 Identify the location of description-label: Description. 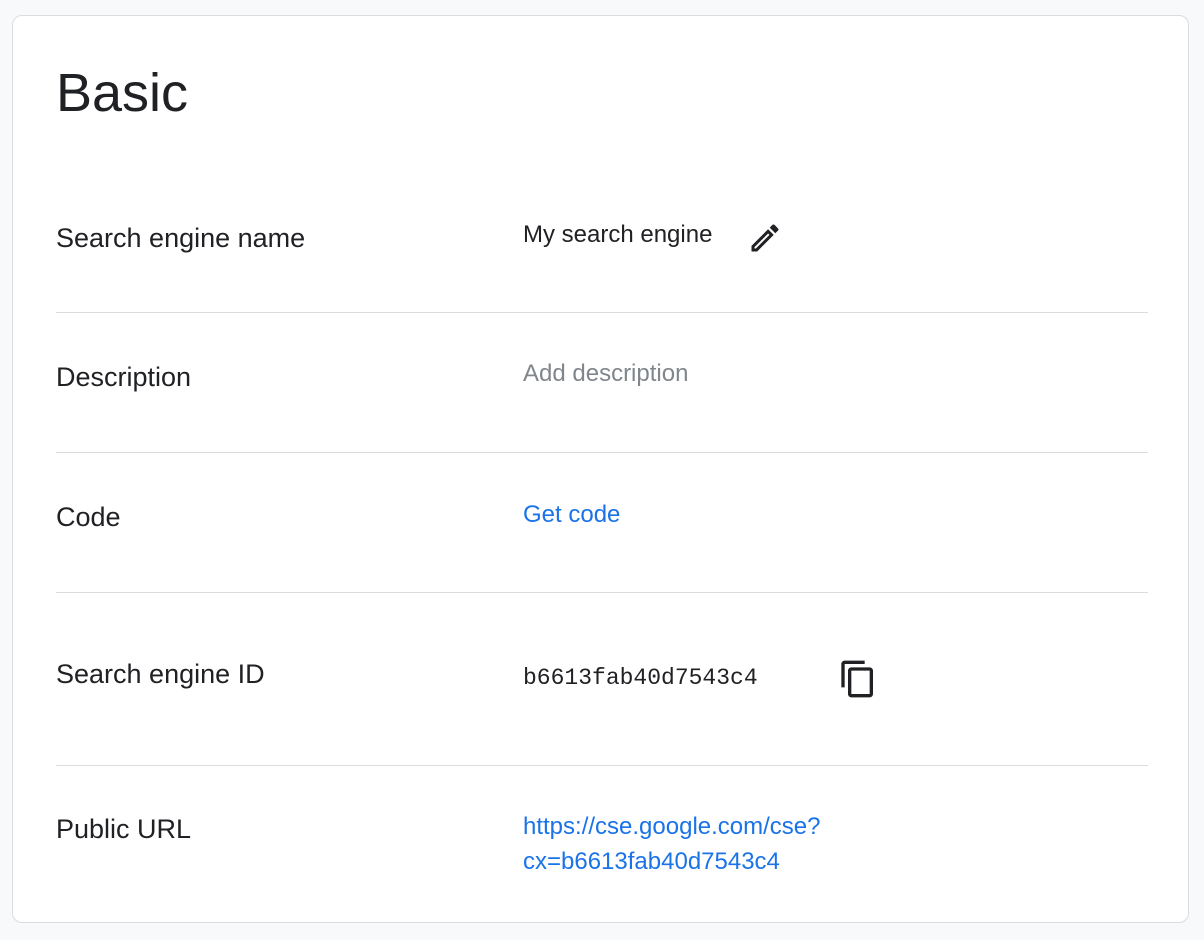
(124, 377).